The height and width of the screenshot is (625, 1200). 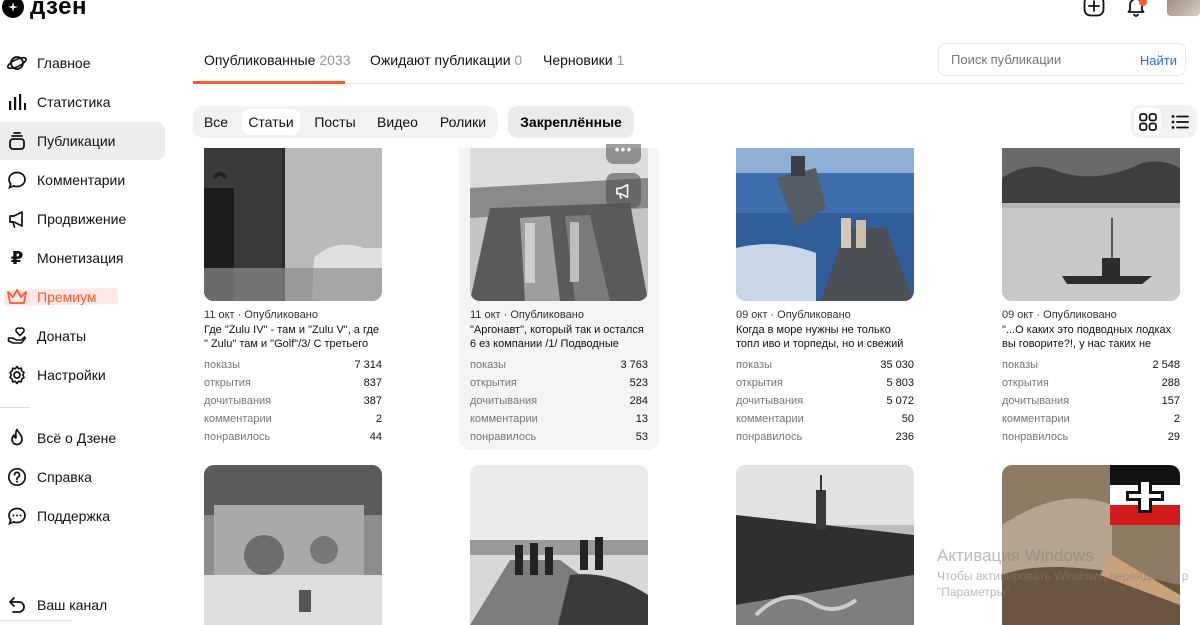 I want to click on filter-all: Все, so click(x=216, y=122).